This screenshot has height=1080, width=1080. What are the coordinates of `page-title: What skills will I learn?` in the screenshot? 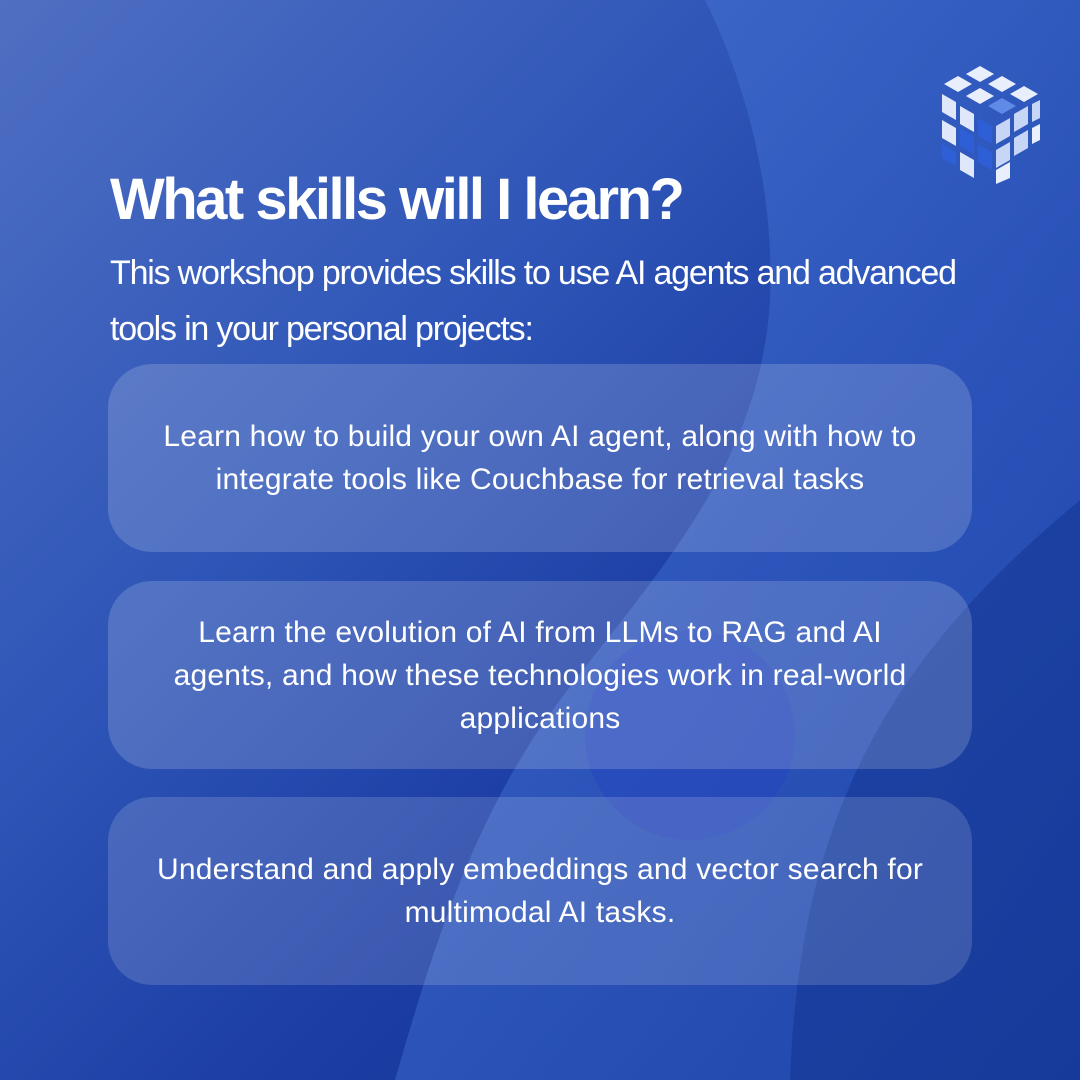 It's located at (397, 199).